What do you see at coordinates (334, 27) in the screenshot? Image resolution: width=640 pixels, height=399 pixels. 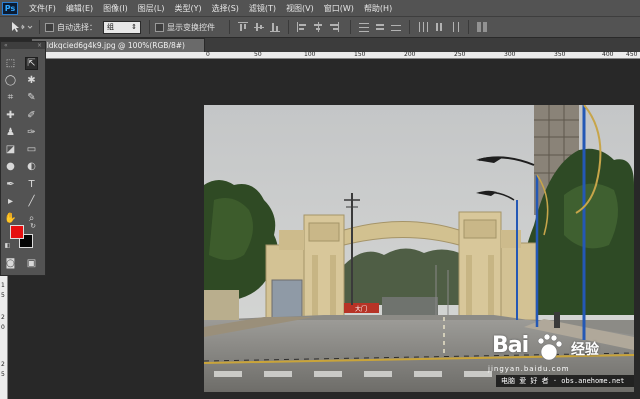 I see `align-right-icon` at bounding box center [334, 27].